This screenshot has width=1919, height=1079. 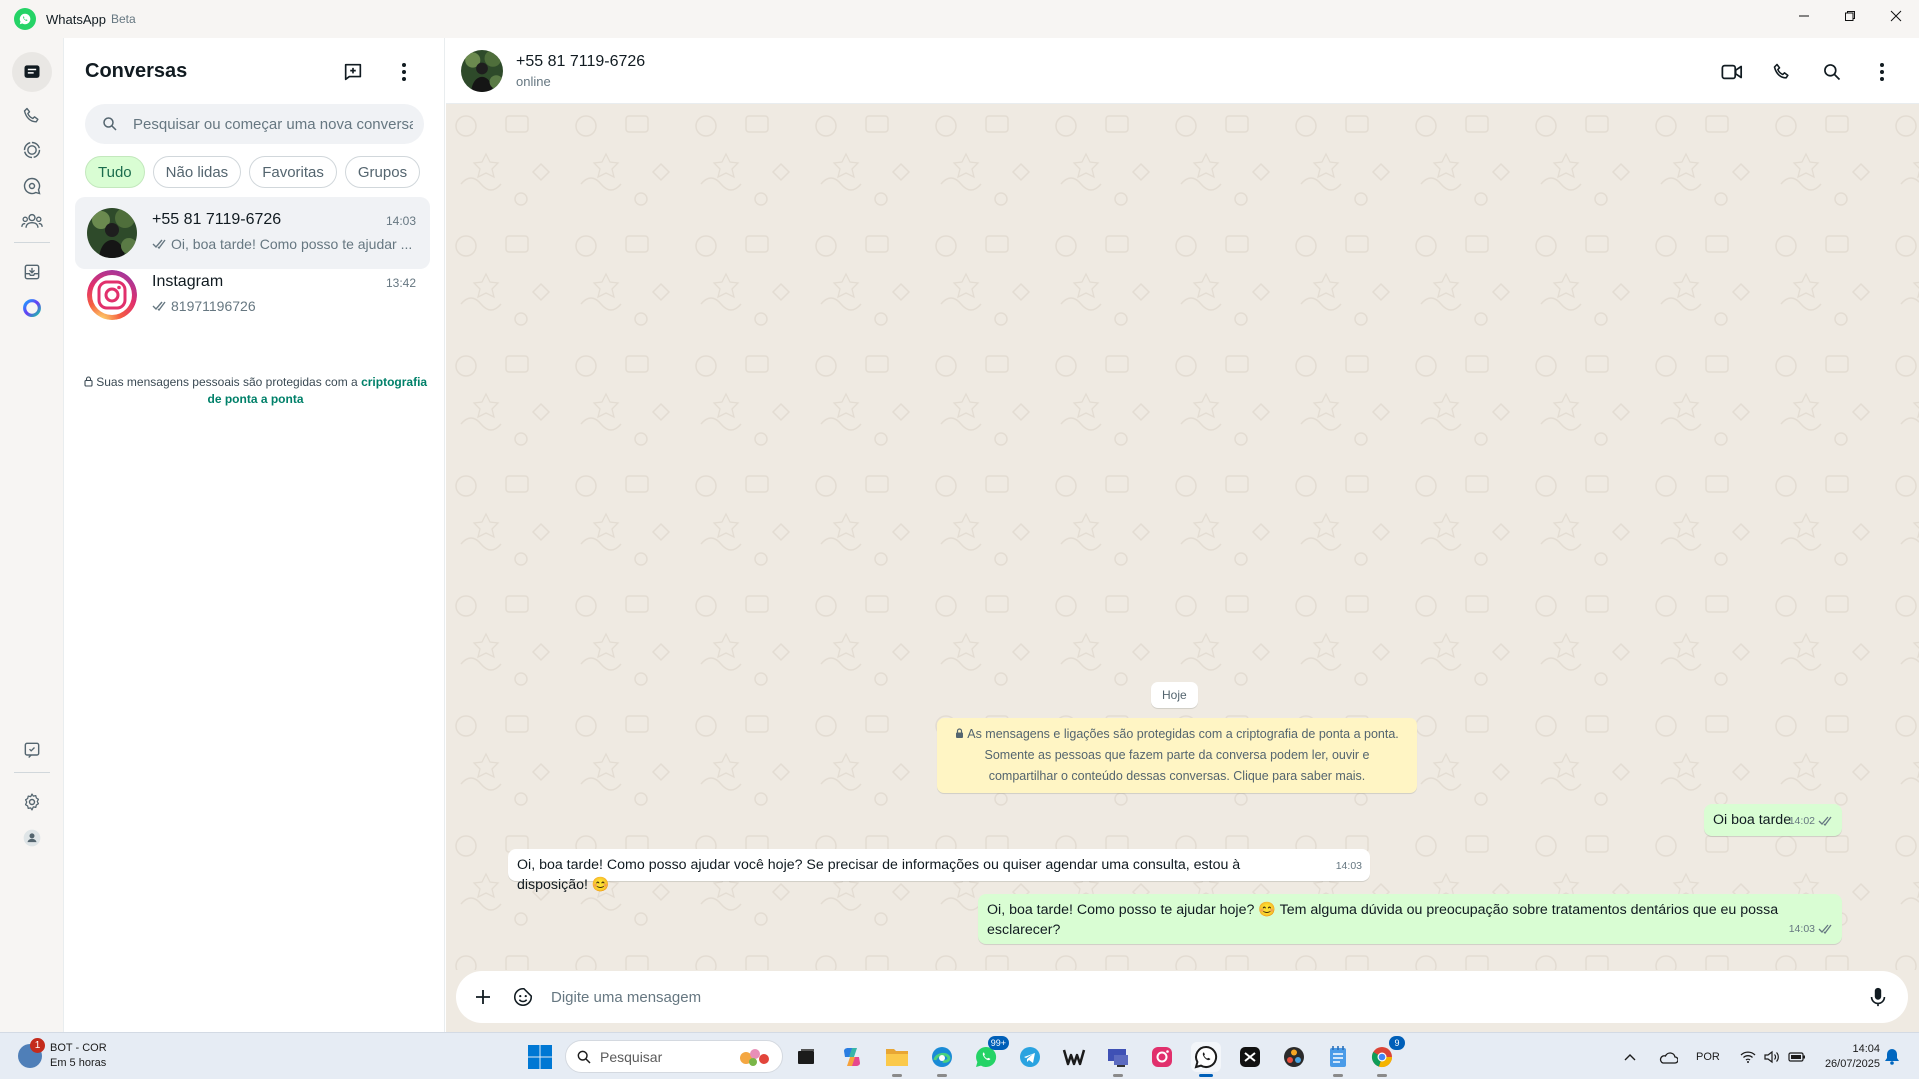 What do you see at coordinates (1294, 1057) in the screenshot?
I see `davinci-resolve-icon` at bounding box center [1294, 1057].